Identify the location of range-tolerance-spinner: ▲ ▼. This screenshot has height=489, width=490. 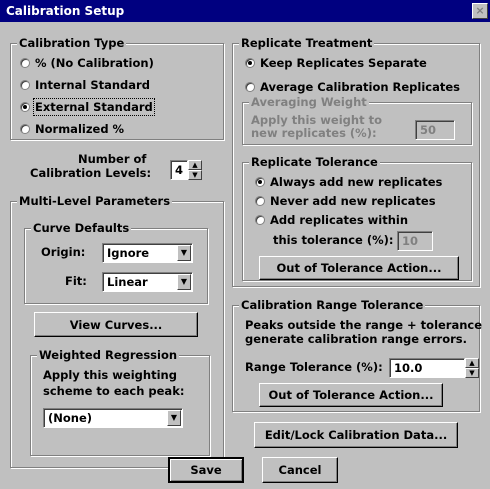
(472, 368).